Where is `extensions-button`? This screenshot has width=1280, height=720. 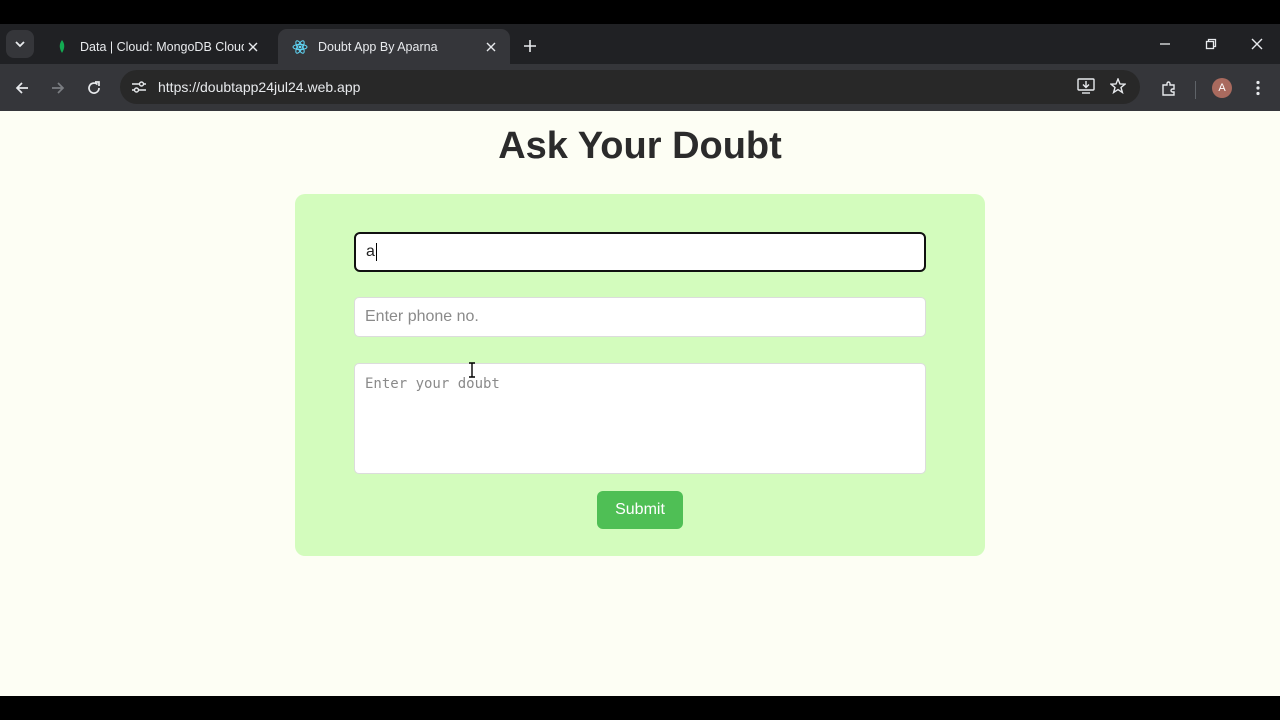 extensions-button is located at coordinates (1169, 88).